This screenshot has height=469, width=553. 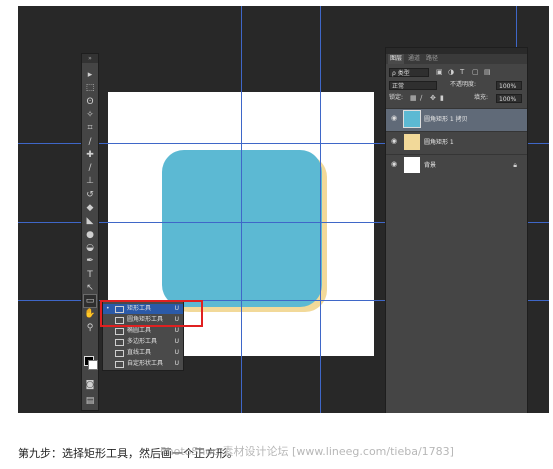 I want to click on magic-wand-icon: ✧, so click(x=90, y=115).